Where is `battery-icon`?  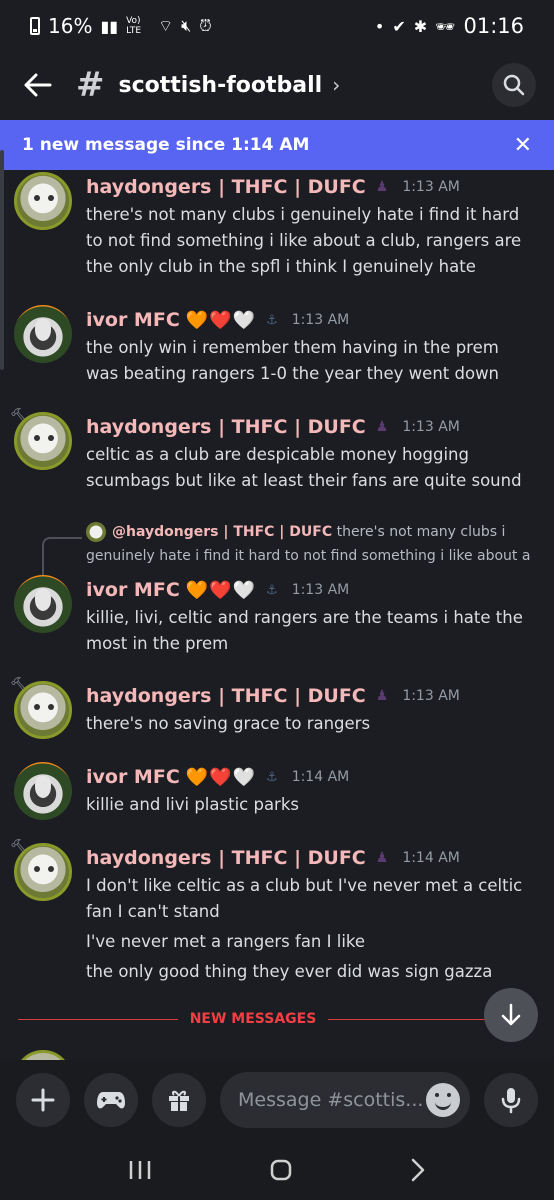 battery-icon is located at coordinates (35, 26).